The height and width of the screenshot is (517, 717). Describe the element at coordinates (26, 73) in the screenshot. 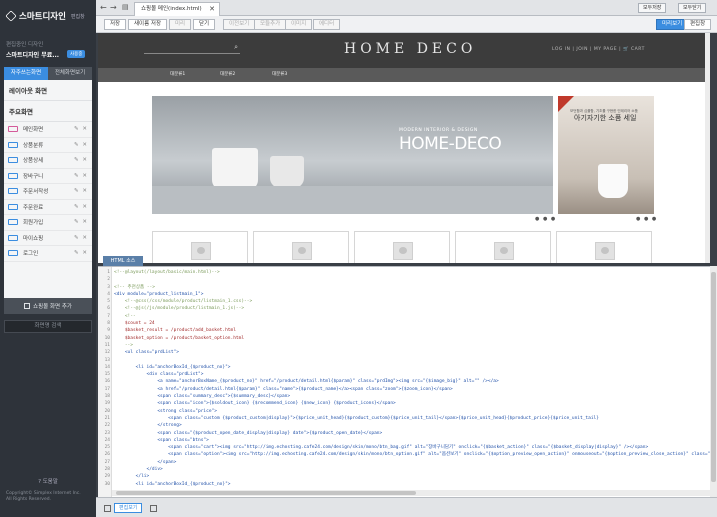

I see `tab-frequent-screens: 자주쓰는화면` at that location.